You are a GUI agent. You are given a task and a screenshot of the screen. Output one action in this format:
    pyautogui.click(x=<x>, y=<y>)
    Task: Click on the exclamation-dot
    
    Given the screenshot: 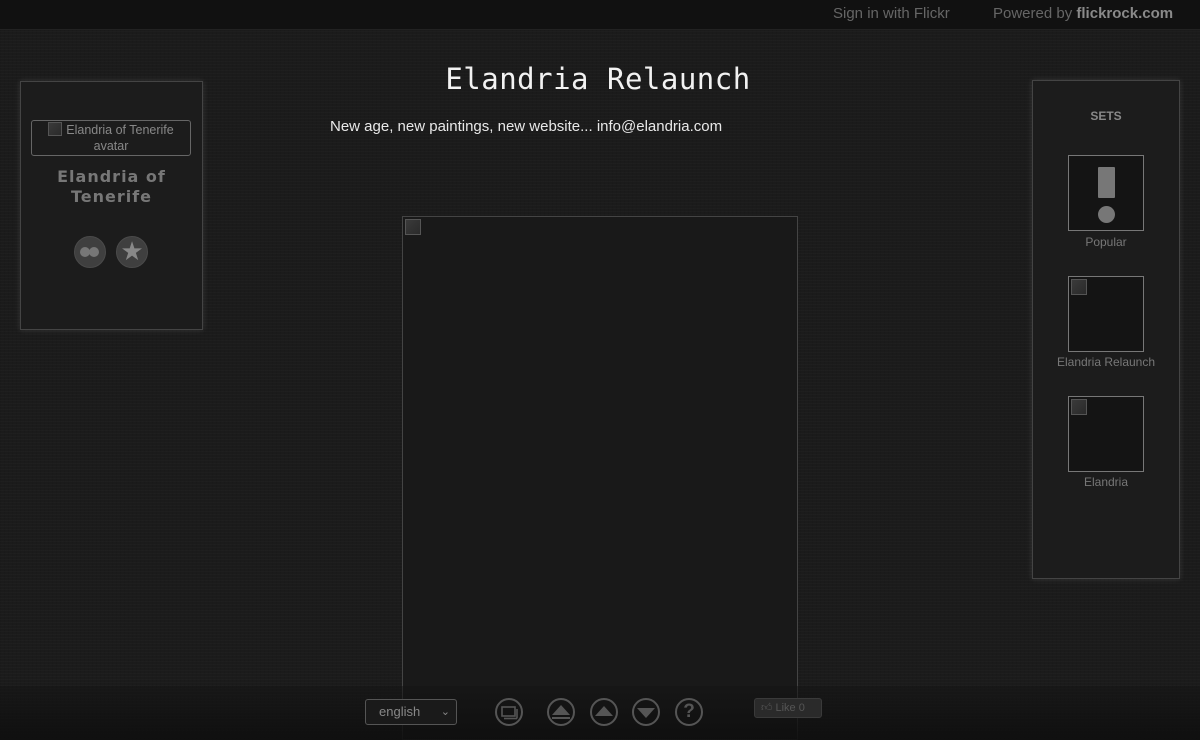 What is the action you would take?
    pyautogui.click(x=1106, y=214)
    